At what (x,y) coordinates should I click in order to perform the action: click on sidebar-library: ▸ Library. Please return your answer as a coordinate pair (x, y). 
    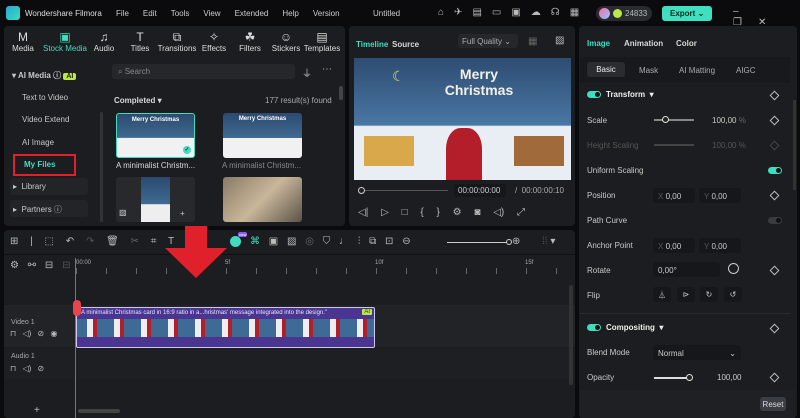
    Looking at the image, I should click on (49, 186).